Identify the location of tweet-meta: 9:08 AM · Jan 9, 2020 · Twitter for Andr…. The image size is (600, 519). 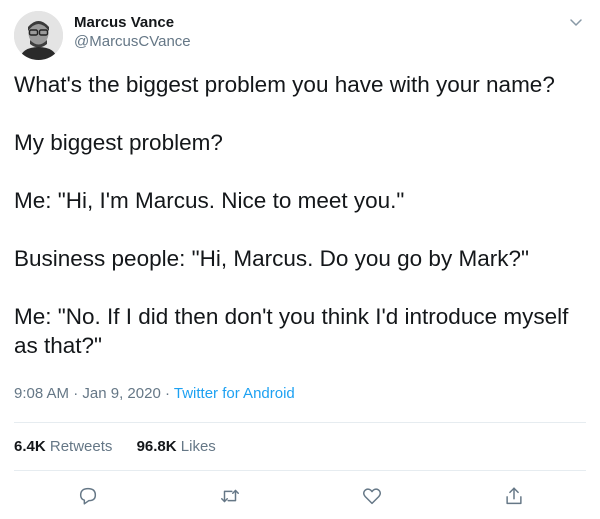
(154, 393).